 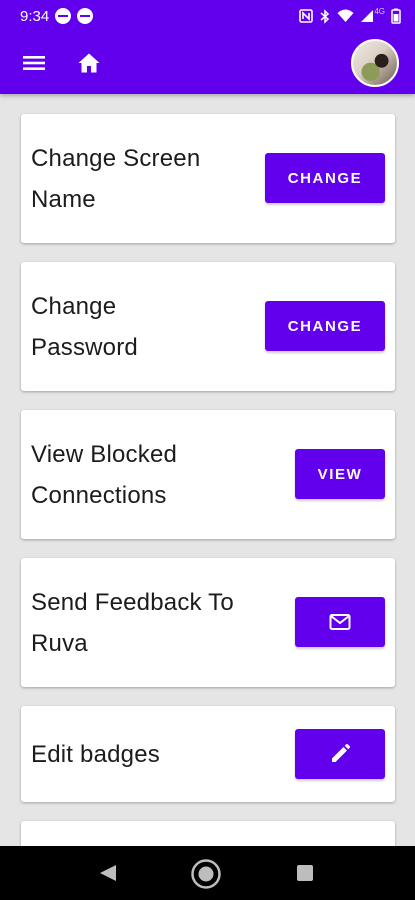 I want to click on back-icon, so click(x=108, y=873).